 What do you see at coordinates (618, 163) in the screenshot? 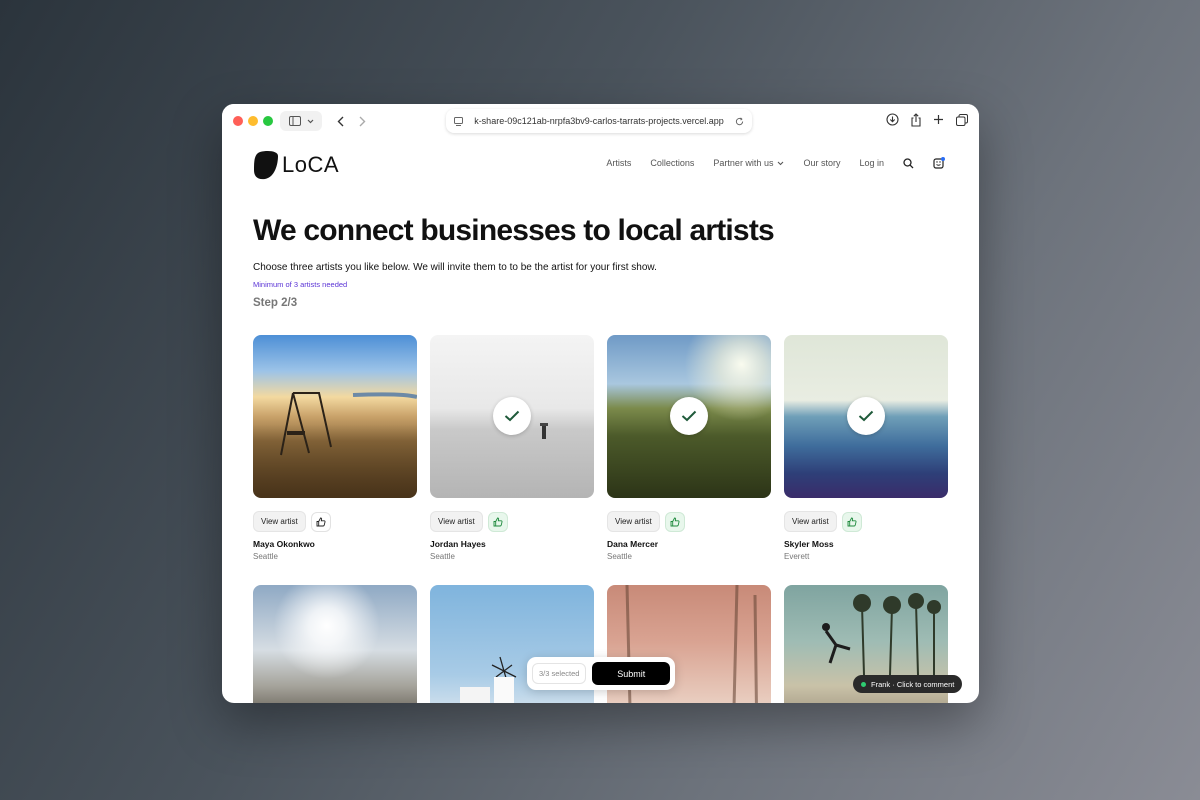
I see `nav-artists: Artists` at bounding box center [618, 163].